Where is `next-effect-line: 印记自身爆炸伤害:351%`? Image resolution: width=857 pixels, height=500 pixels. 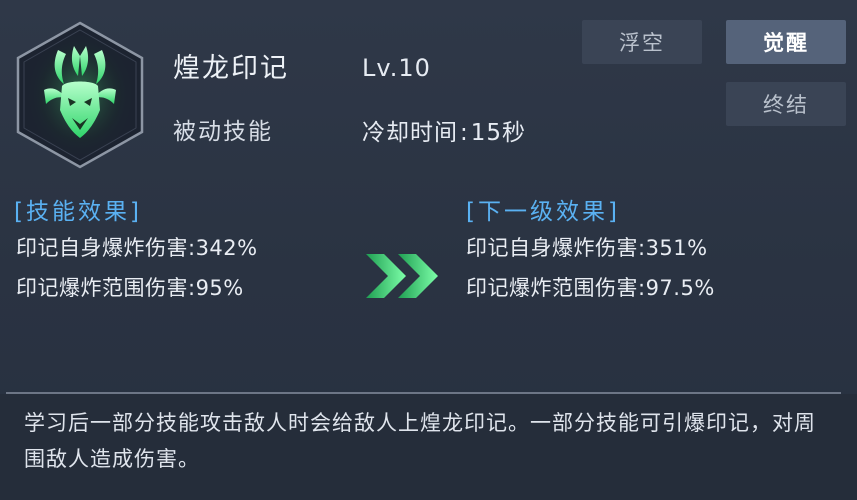 next-effect-line: 印记自身爆炸伤害:351% is located at coordinates (587, 248).